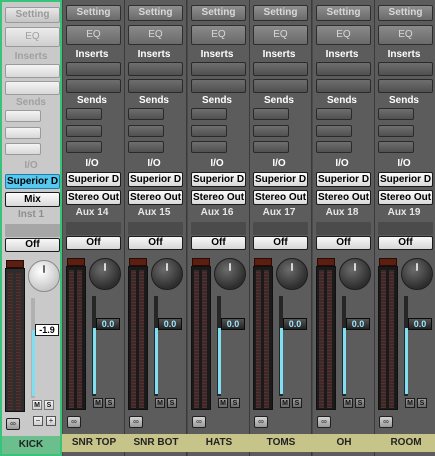  Describe the element at coordinates (51, 421) in the screenshot. I see `plus-button: +` at that location.